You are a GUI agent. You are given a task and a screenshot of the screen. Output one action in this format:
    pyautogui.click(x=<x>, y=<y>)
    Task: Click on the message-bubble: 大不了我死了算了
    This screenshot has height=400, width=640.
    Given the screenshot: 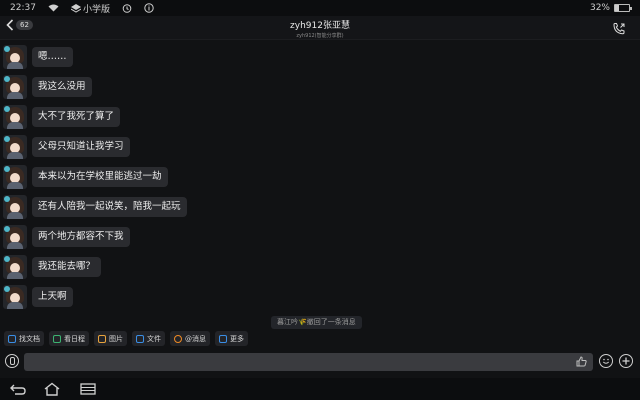 What is the action you would take?
    pyautogui.click(x=76, y=117)
    